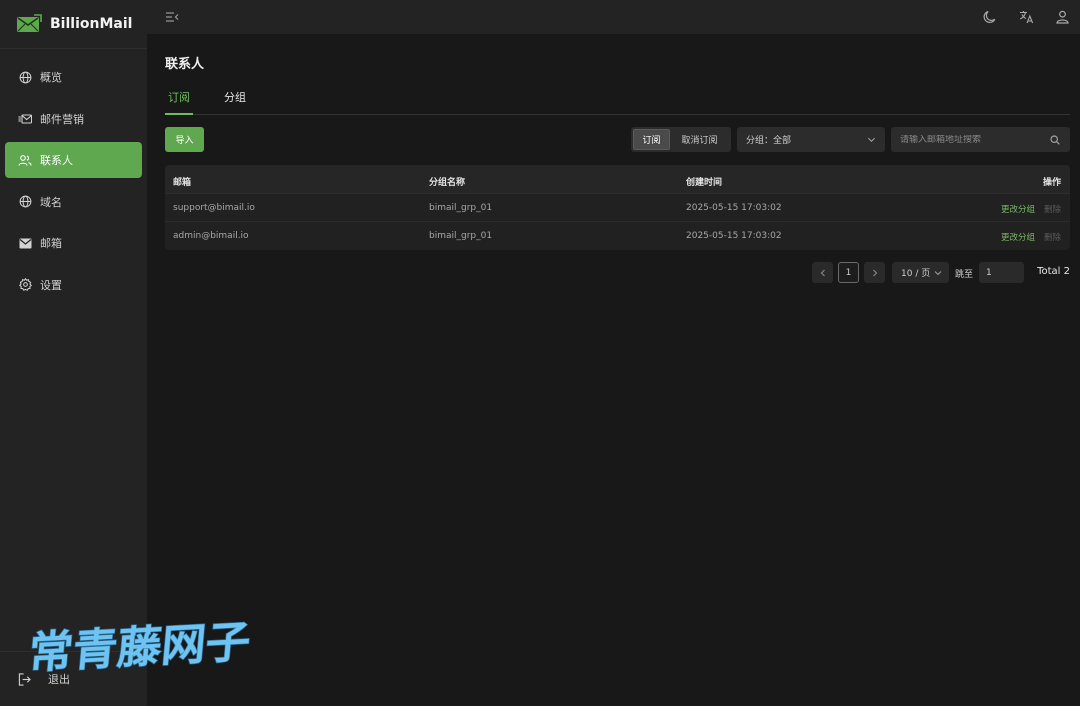 This screenshot has width=1080, height=706. Describe the element at coordinates (617, 273) in the screenshot. I see `pagination: 1 10 / 页 跳至 Total 2` at that location.